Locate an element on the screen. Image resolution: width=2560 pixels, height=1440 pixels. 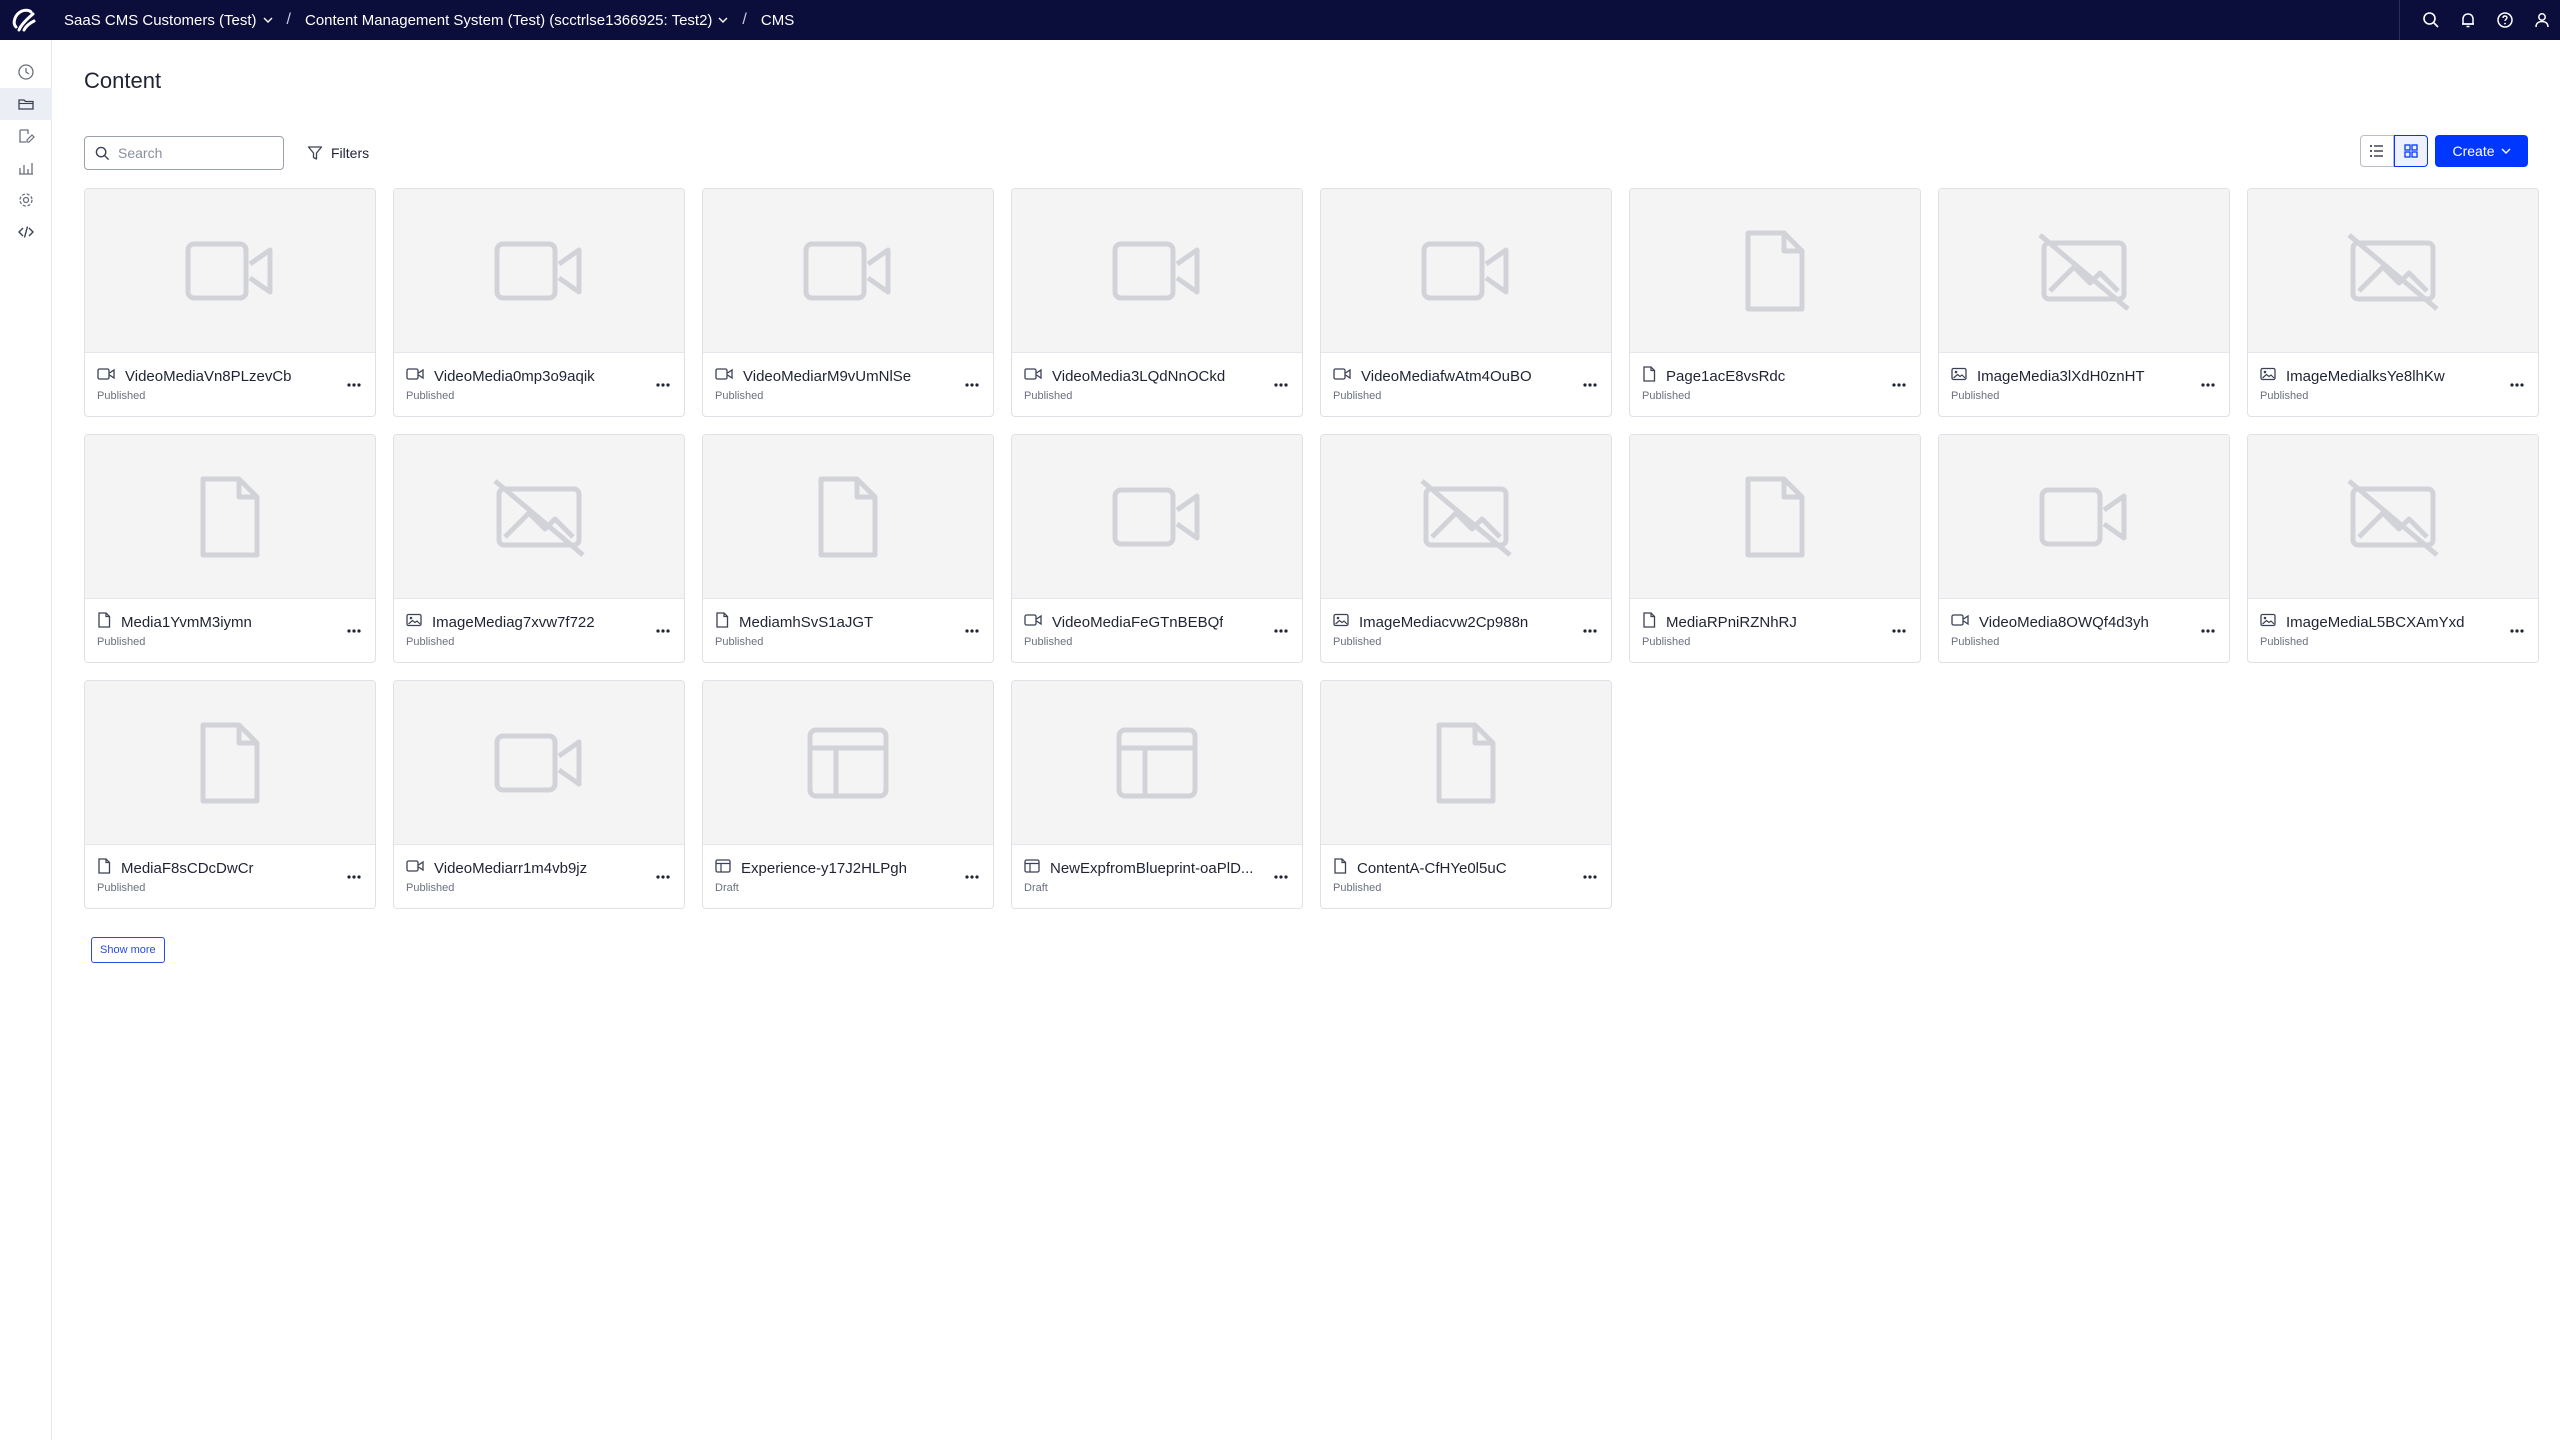
content-card: VideoMediarr1m4vb9jz Published is located at coordinates (539, 794).